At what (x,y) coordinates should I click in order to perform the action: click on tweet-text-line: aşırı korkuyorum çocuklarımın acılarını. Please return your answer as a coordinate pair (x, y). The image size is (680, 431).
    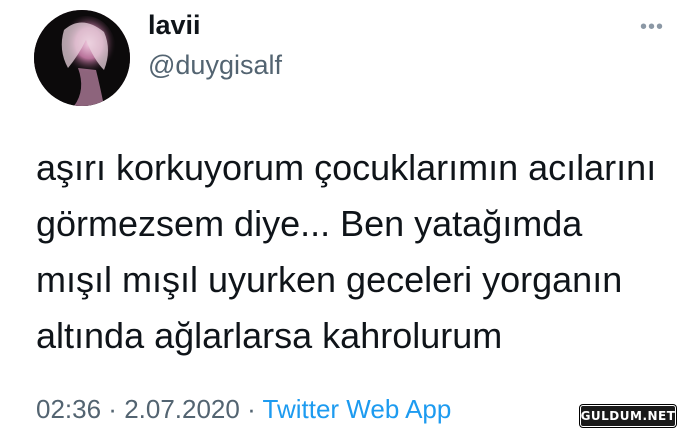
    Looking at the image, I should click on (346, 167).